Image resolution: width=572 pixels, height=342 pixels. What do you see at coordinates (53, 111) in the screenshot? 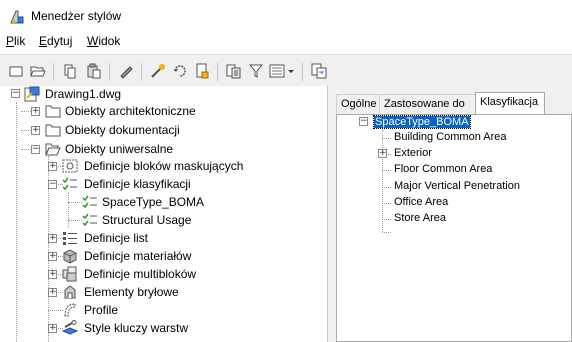
I see `folder-icon` at bounding box center [53, 111].